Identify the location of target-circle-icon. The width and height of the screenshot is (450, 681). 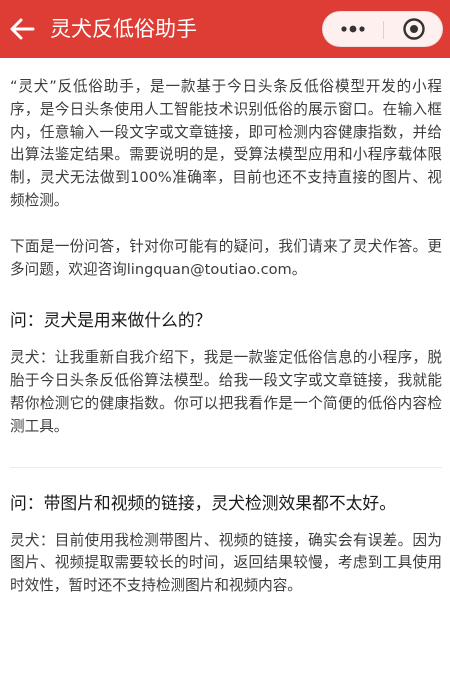
(414, 29).